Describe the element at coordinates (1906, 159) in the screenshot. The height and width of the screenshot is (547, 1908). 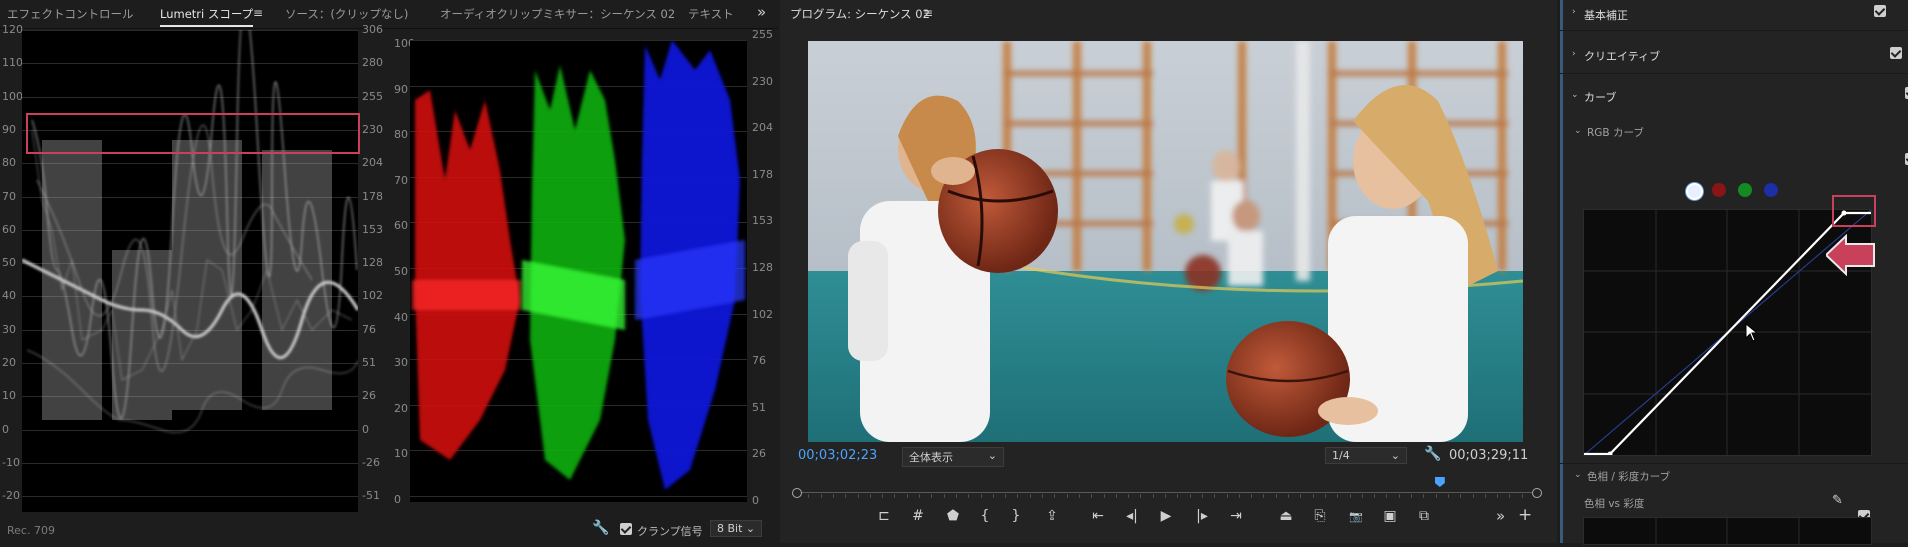
I see `rgb-curves-checkbox` at that location.